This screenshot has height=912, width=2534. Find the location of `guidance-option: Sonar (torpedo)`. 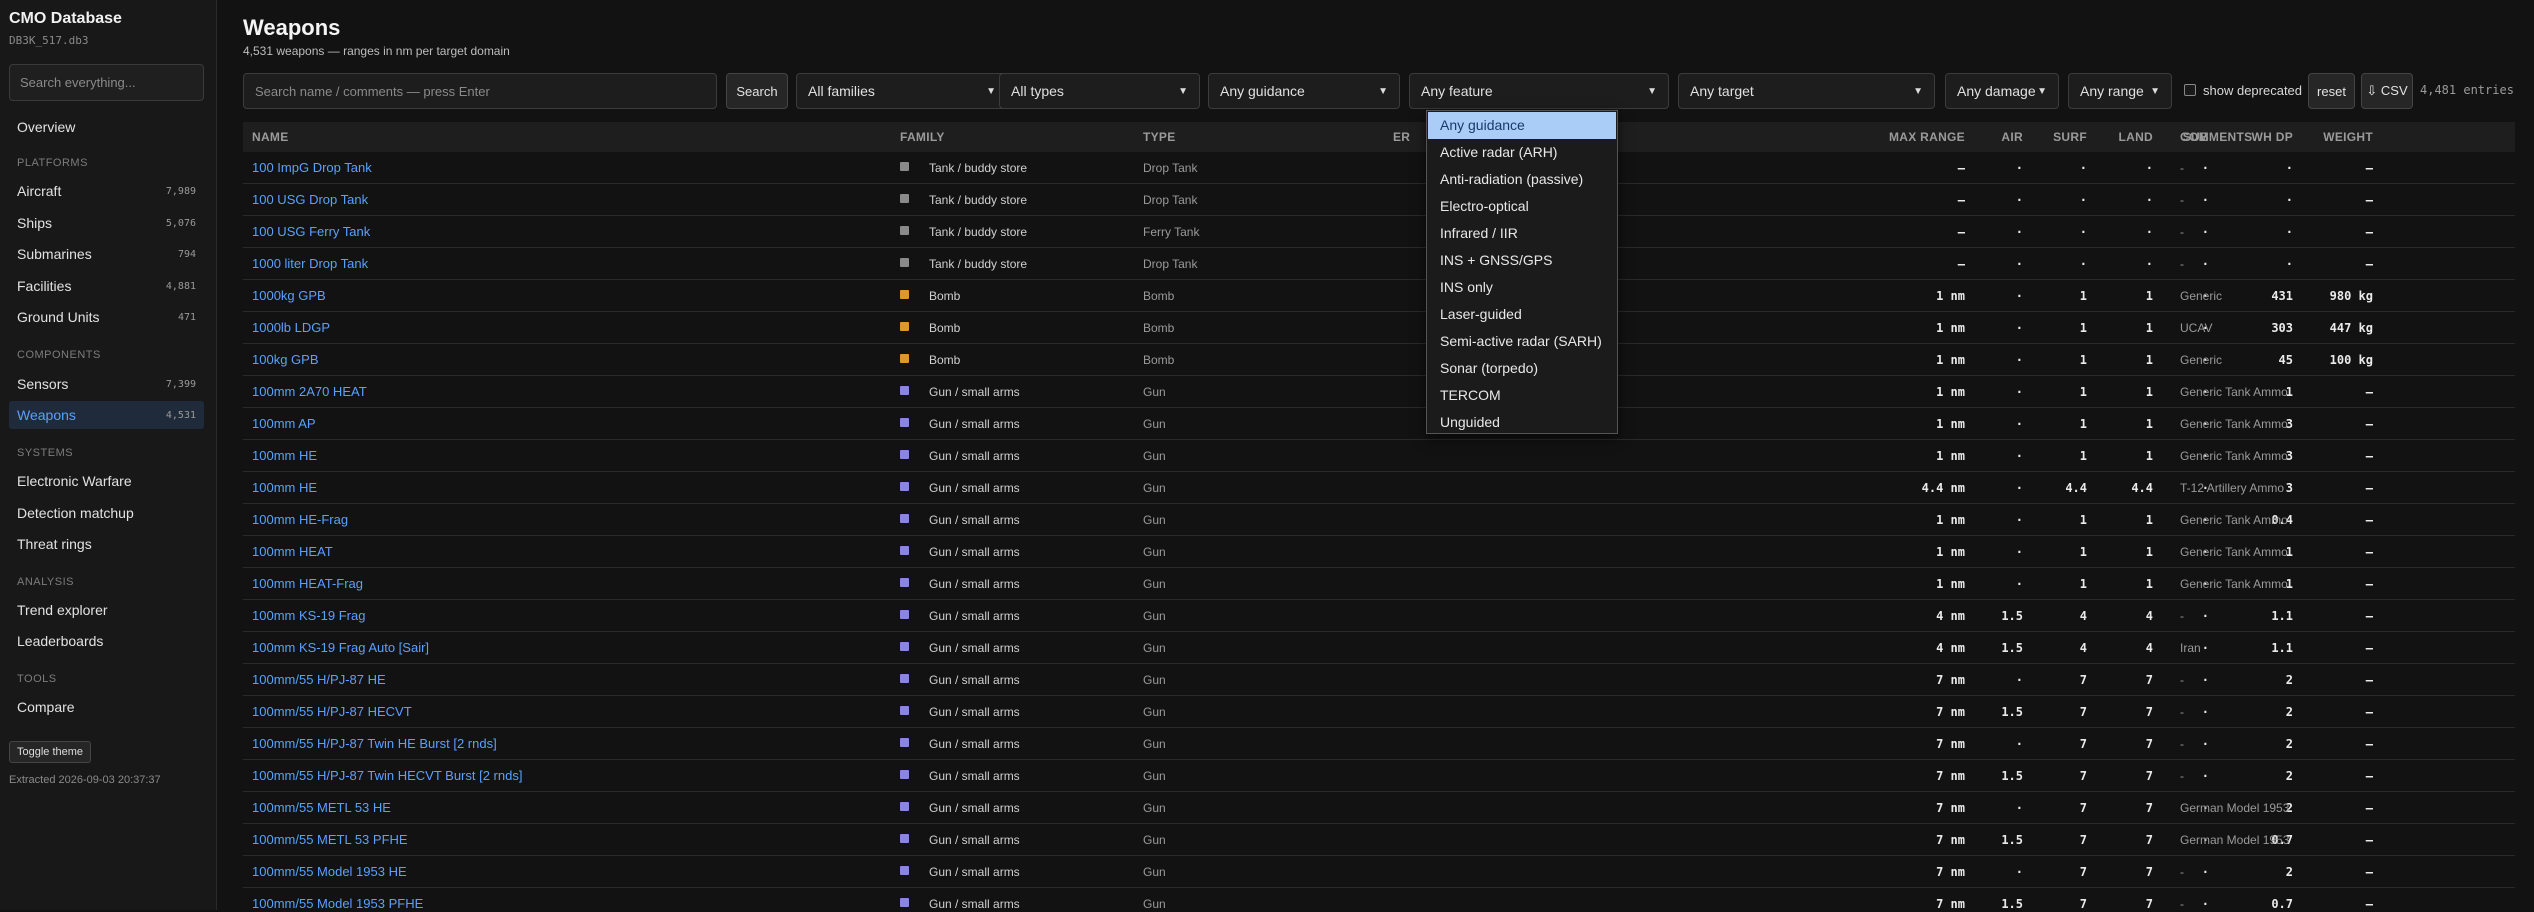

guidance-option: Sonar (torpedo) is located at coordinates (1522, 368).